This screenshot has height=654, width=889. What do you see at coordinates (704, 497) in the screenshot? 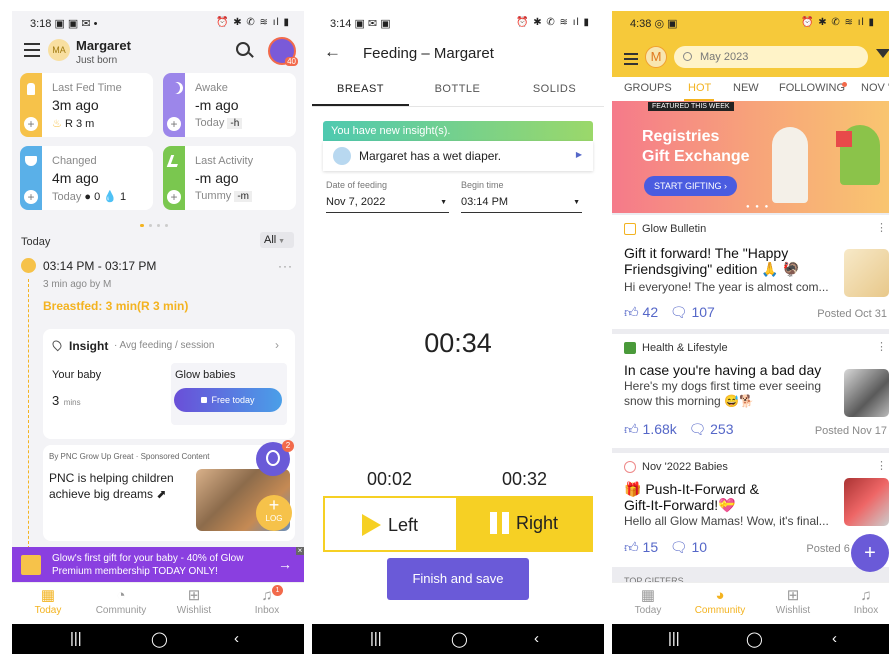
I see `post-title: 🎁 Push-It-Forward & Gift-It-Forward!💝` at bounding box center [704, 497].